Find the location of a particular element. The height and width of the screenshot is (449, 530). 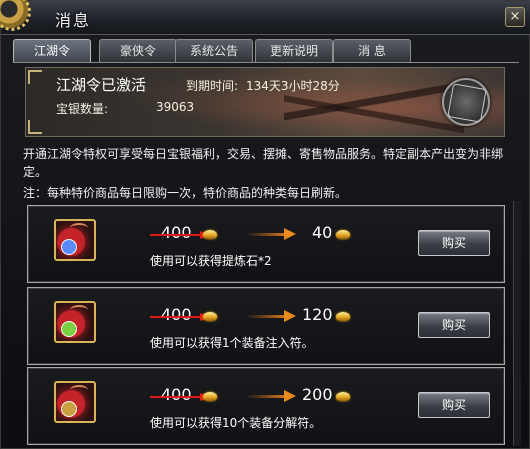

scrollbar is located at coordinates (517, 323).